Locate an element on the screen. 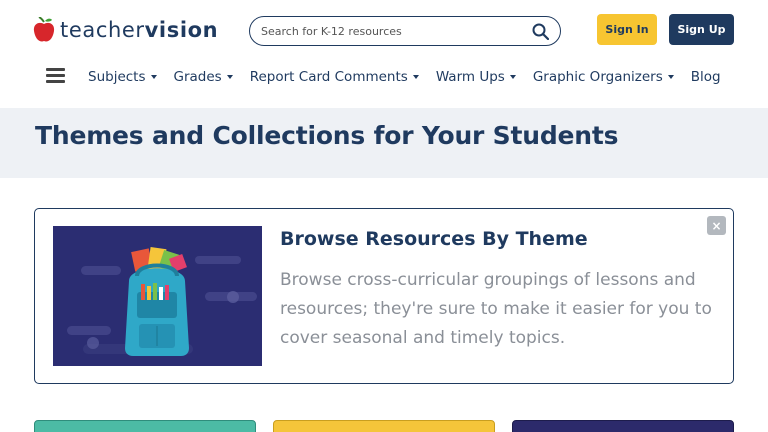 This screenshot has width=768, height=432. card-heading: Browse Resources By Theme is located at coordinates (434, 239).